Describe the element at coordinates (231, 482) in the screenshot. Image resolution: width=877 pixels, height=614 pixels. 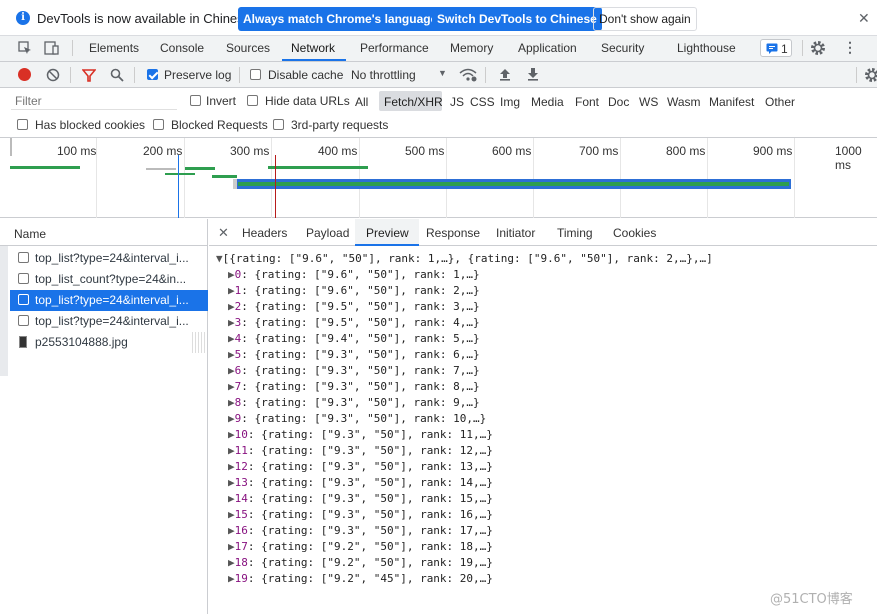
I see `collapsed-triangle-icon: ▶` at that location.